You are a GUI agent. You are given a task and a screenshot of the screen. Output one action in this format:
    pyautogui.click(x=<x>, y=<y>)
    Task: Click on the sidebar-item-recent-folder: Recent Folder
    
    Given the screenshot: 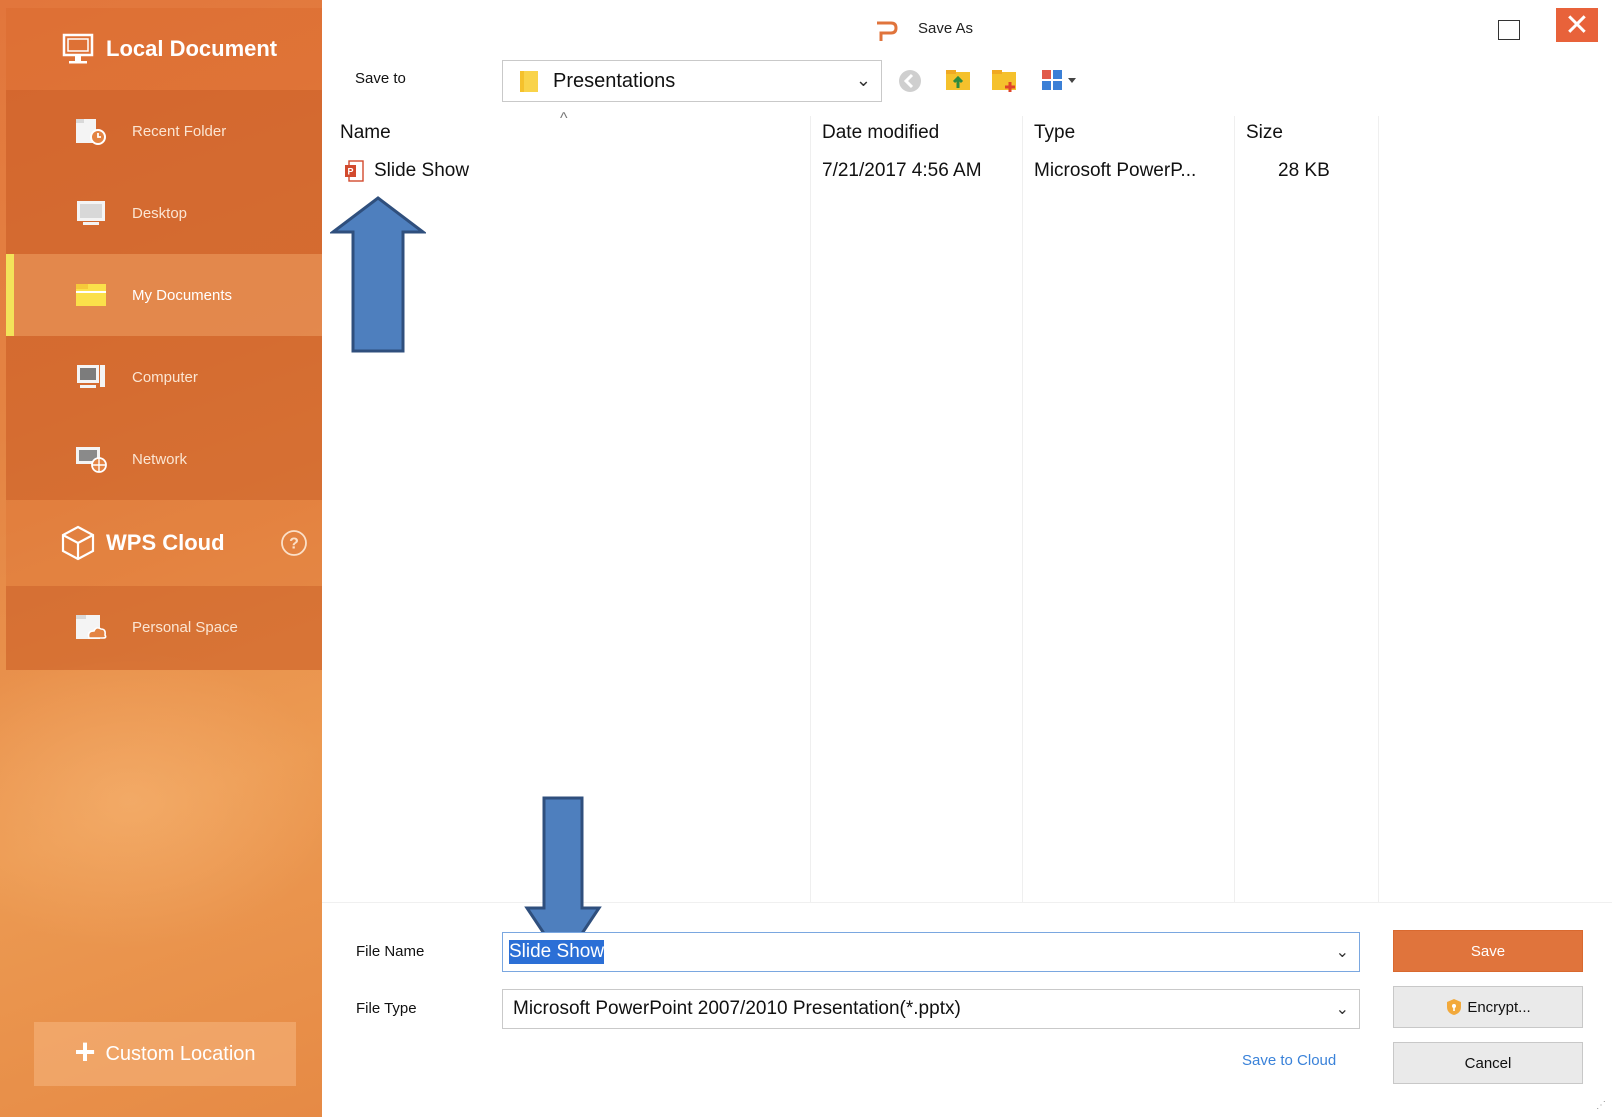 What is the action you would take?
    pyautogui.click(x=164, y=131)
    